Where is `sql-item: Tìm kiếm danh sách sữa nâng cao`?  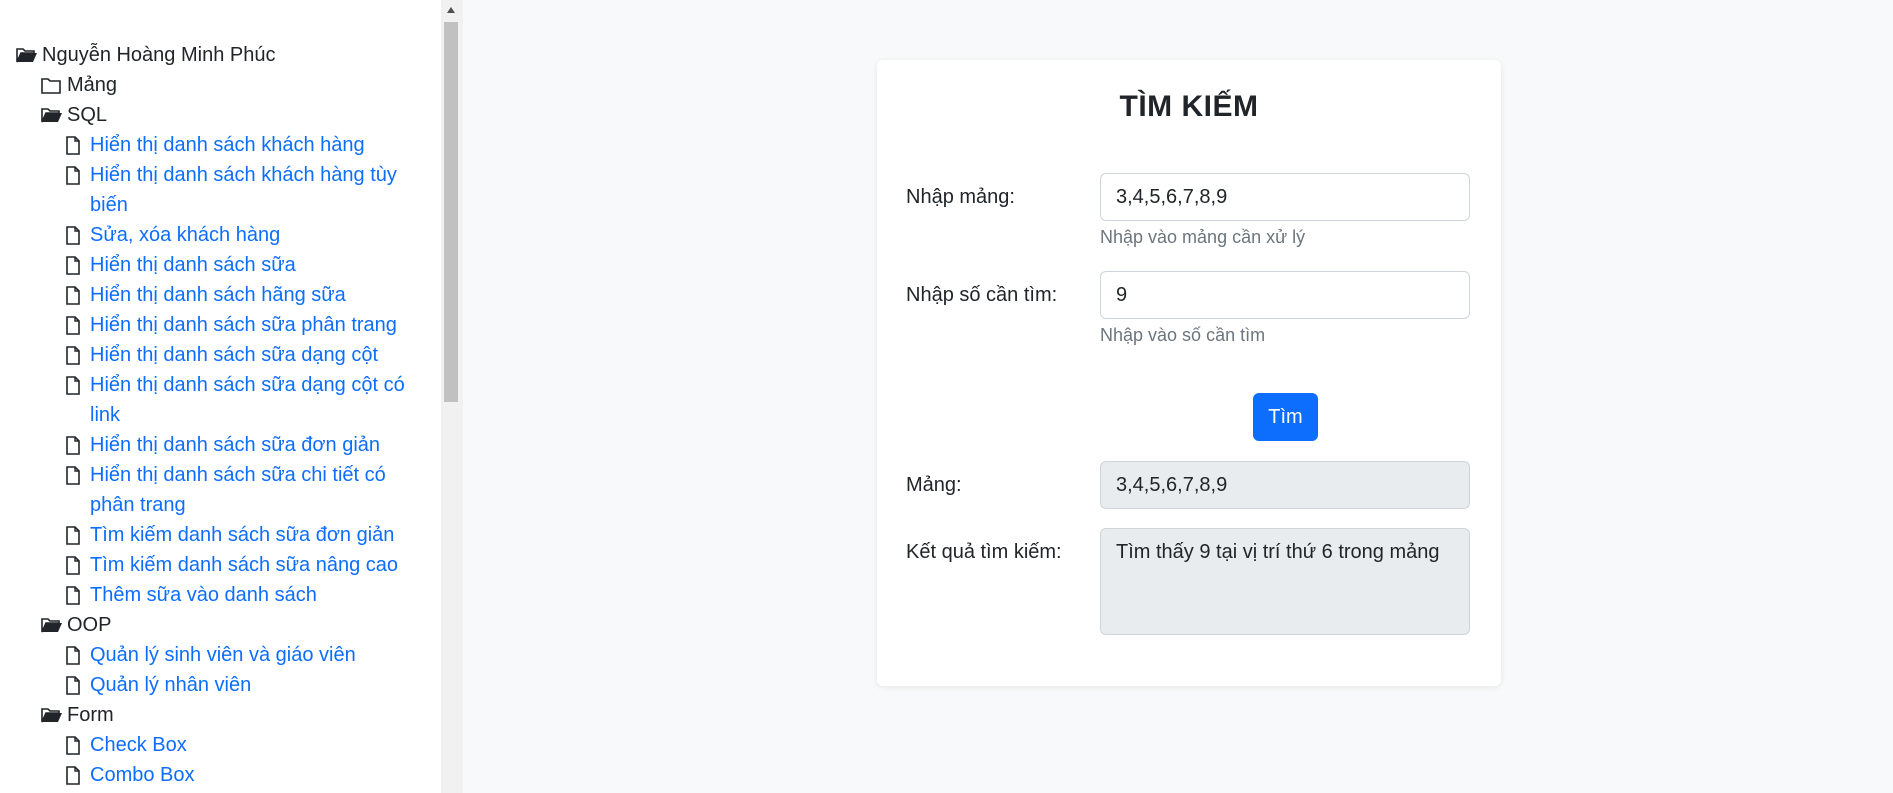
sql-item: Tìm kiếm danh sách sữa nâng cao is located at coordinates (212, 565).